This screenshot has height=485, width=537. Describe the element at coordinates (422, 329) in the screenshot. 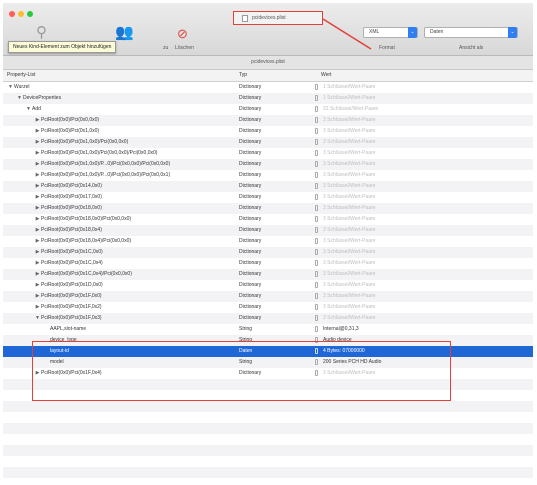

I see `value-cell: Internal@0,31,3` at that location.